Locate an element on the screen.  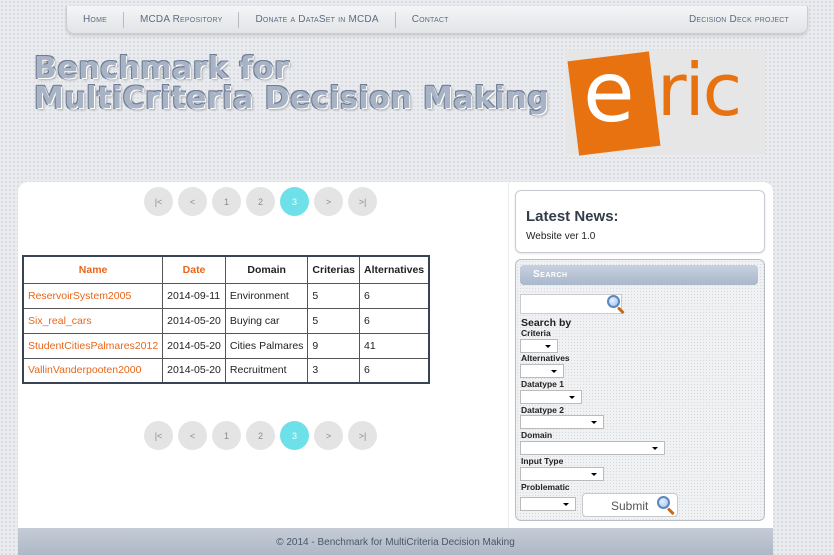
alternatives-select is located at coordinates (542, 371).